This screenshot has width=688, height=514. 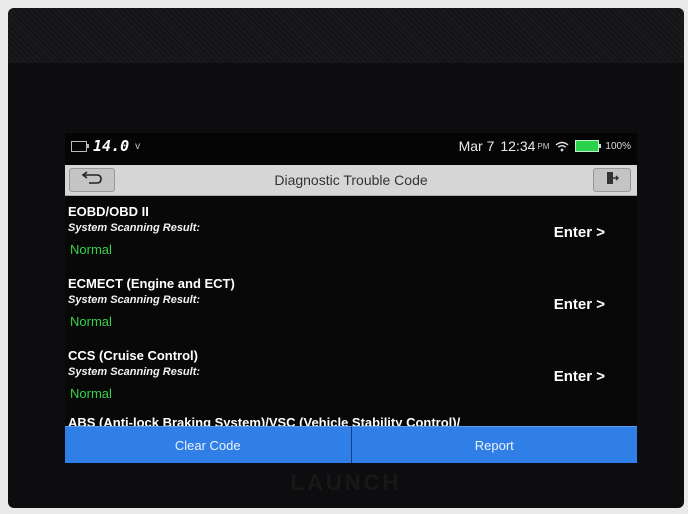 What do you see at coordinates (346, 35) in the screenshot?
I see `device-bezel` at bounding box center [346, 35].